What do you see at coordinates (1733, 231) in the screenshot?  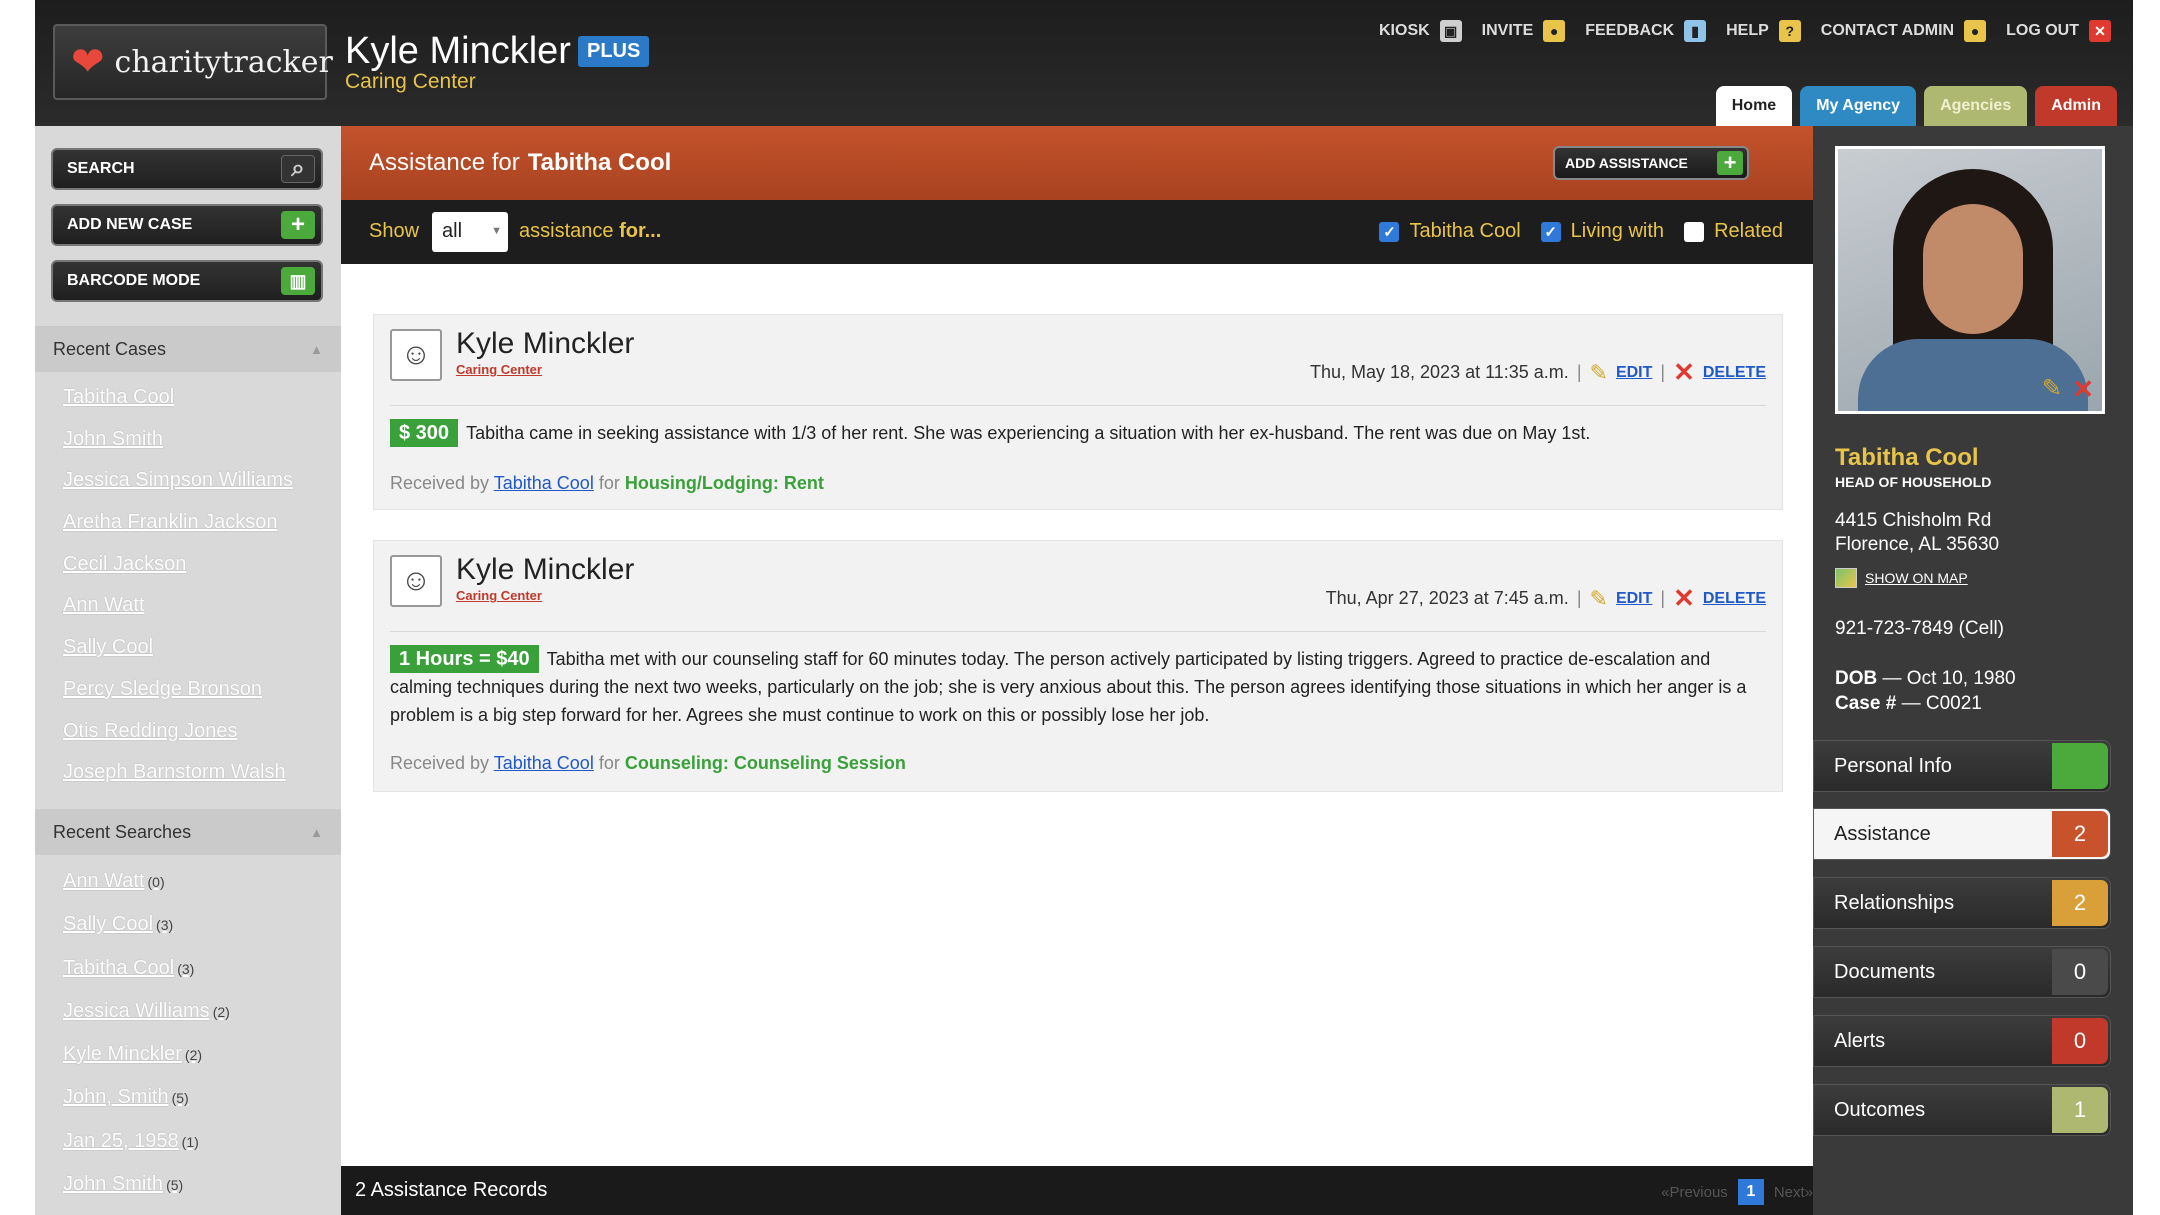 I see `check-related: Related` at bounding box center [1733, 231].